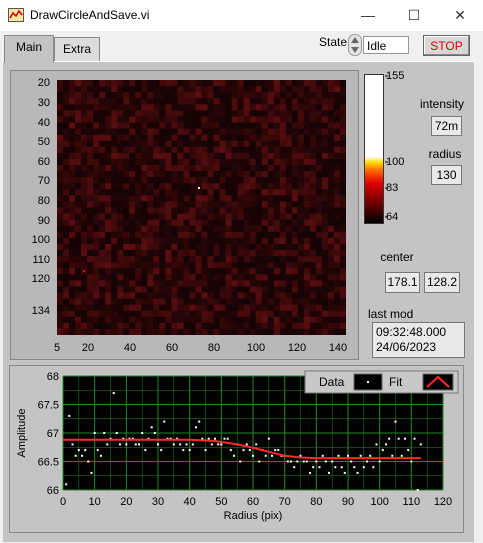  What do you see at coordinates (368, 15) in the screenshot?
I see `minimize-button: —` at bounding box center [368, 15].